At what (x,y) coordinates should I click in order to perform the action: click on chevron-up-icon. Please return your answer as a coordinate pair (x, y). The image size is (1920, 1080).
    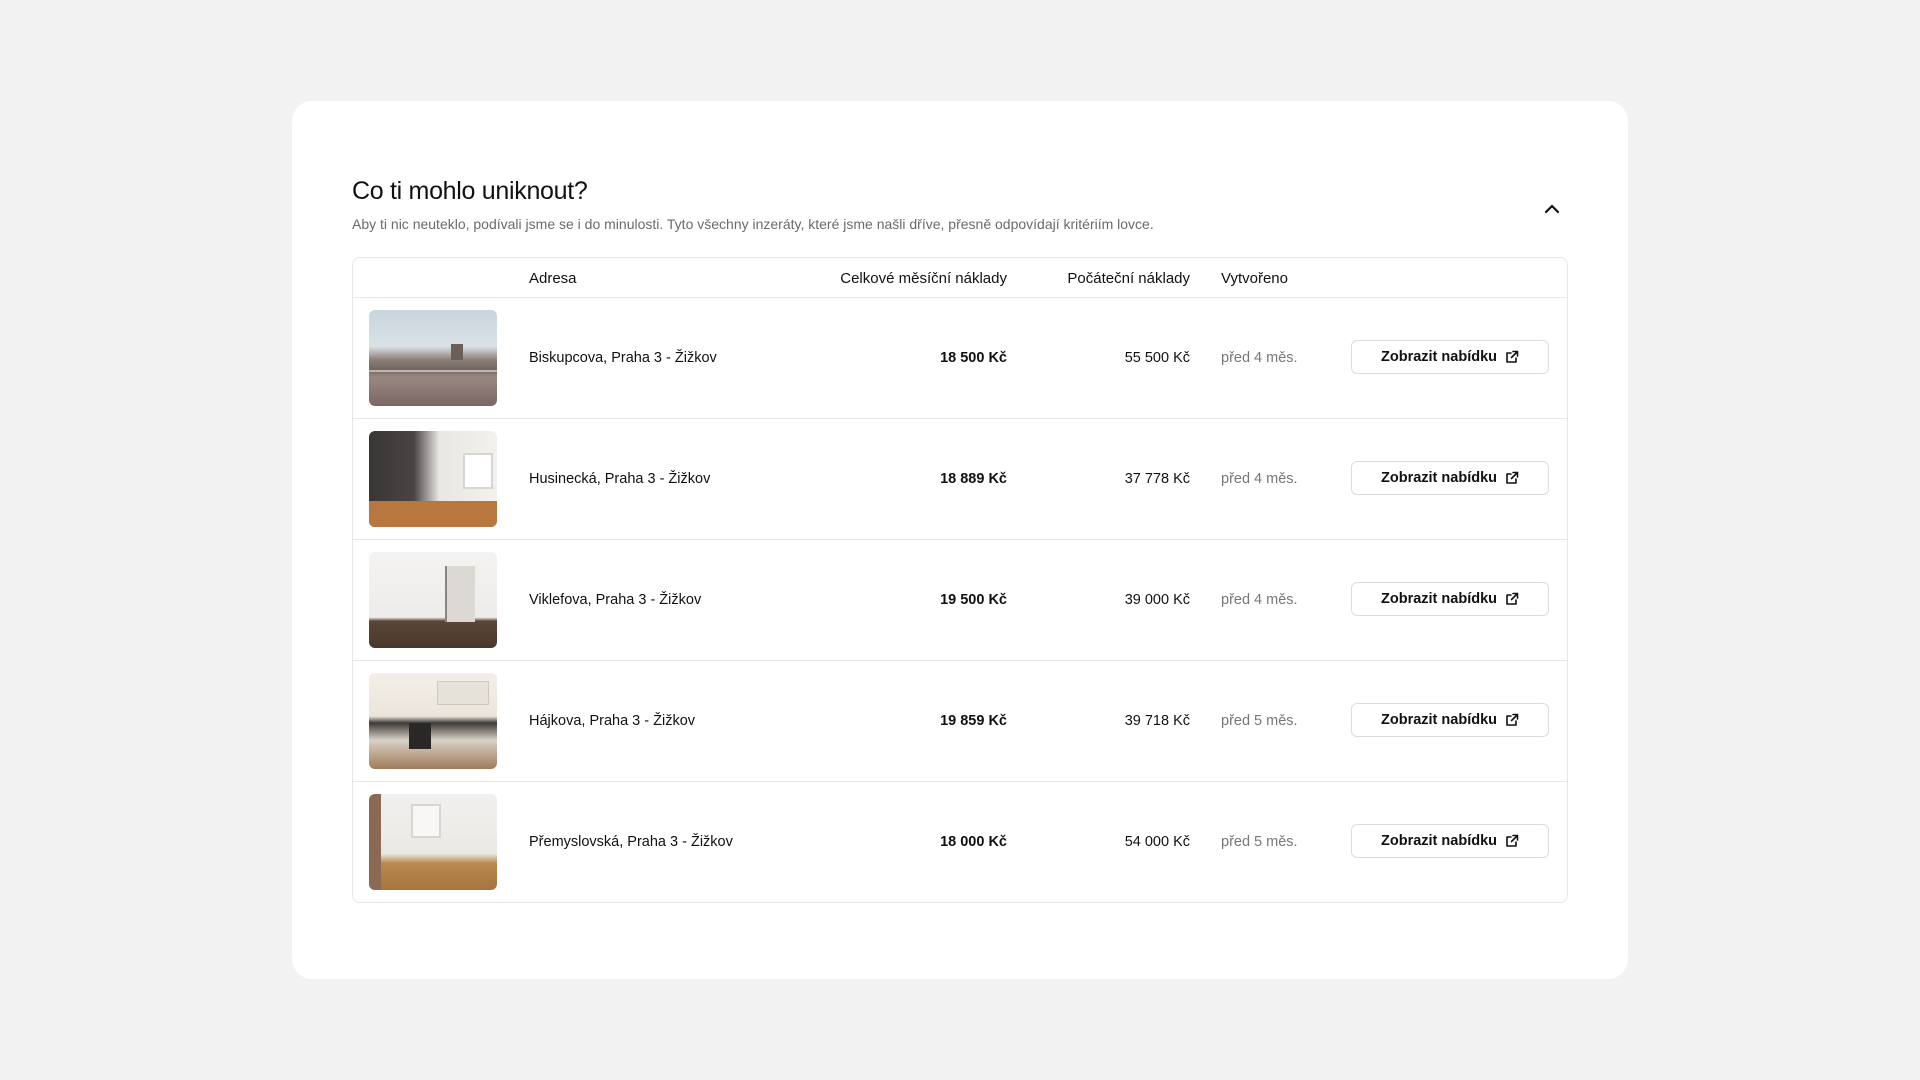
    Looking at the image, I should click on (1552, 209).